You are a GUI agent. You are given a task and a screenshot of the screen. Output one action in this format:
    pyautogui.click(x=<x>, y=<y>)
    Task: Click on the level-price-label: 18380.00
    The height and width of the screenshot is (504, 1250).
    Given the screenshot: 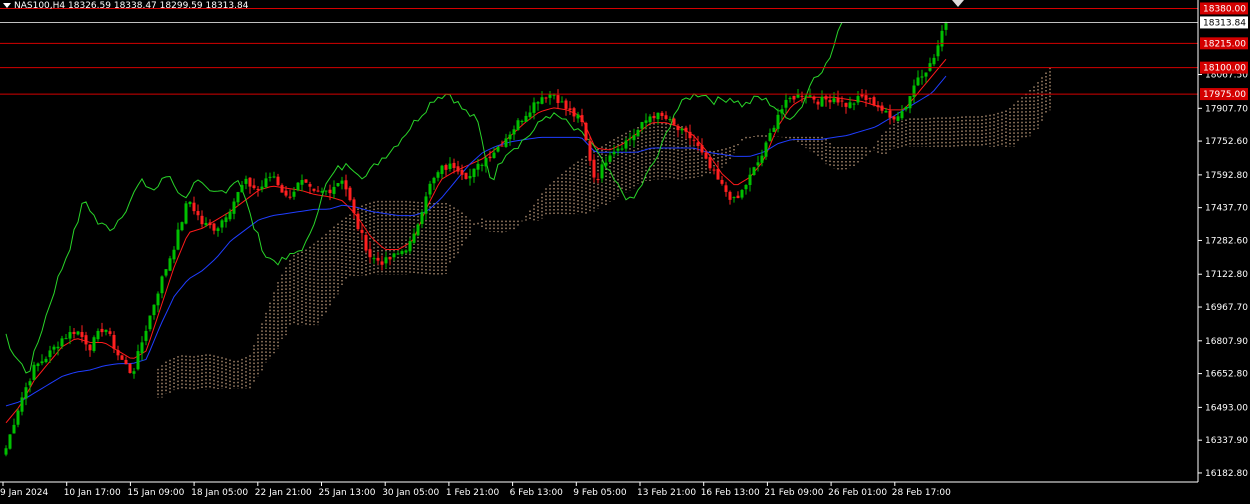 What is the action you would take?
    pyautogui.click(x=1224, y=9)
    